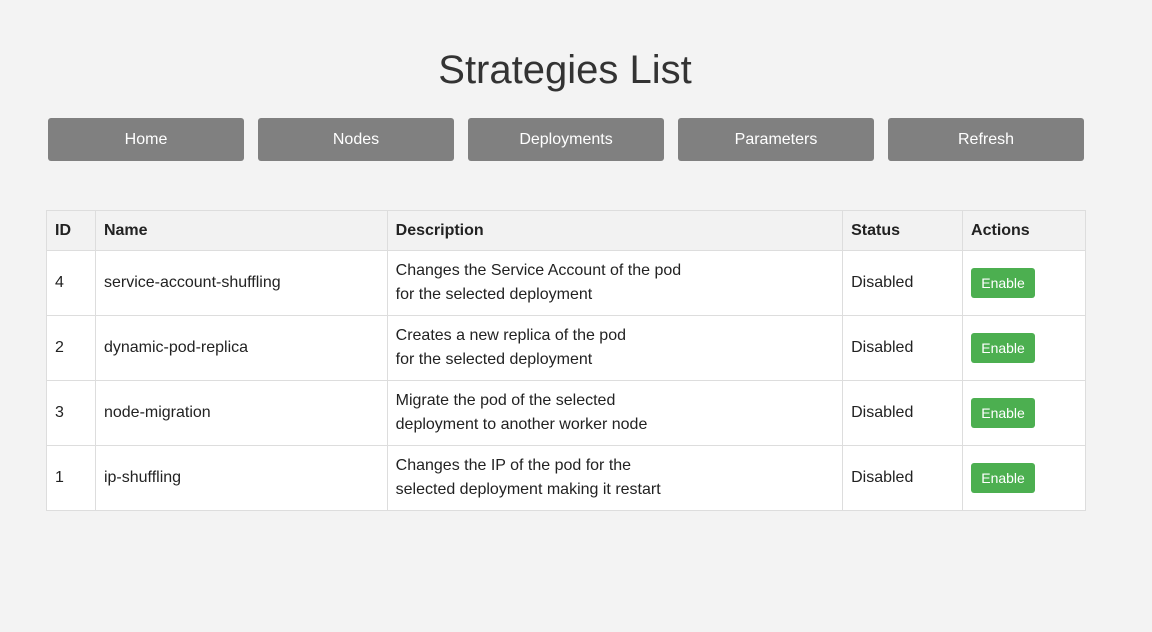 This screenshot has width=1152, height=632. Describe the element at coordinates (776, 139) in the screenshot. I see `parameters-button: Parameters` at that location.